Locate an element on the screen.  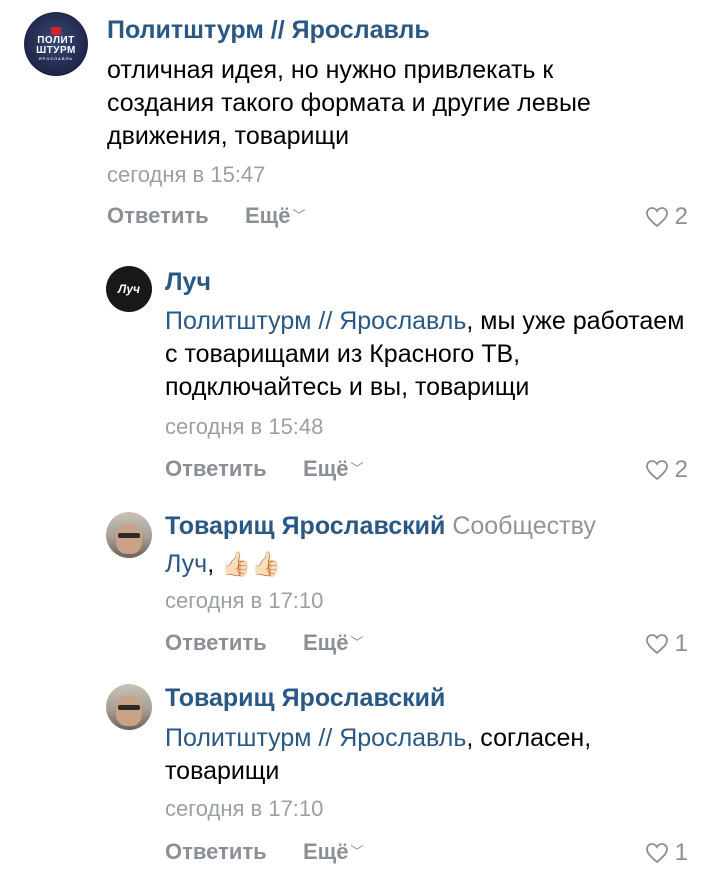
author-label: Товарищ Ярославский is located at coordinates (305, 526).